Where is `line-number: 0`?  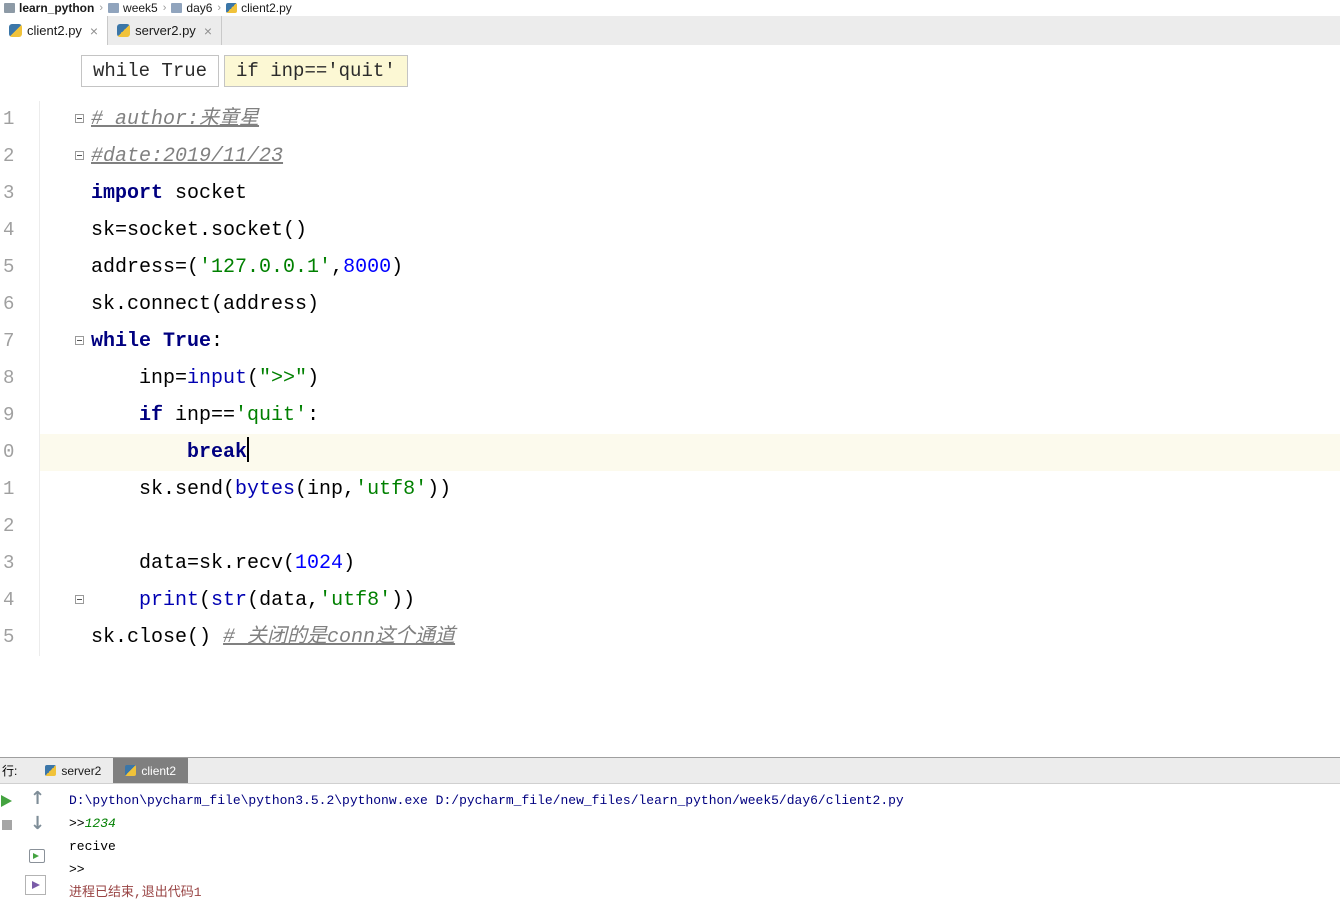 line-number: 0 is located at coordinates (20, 452).